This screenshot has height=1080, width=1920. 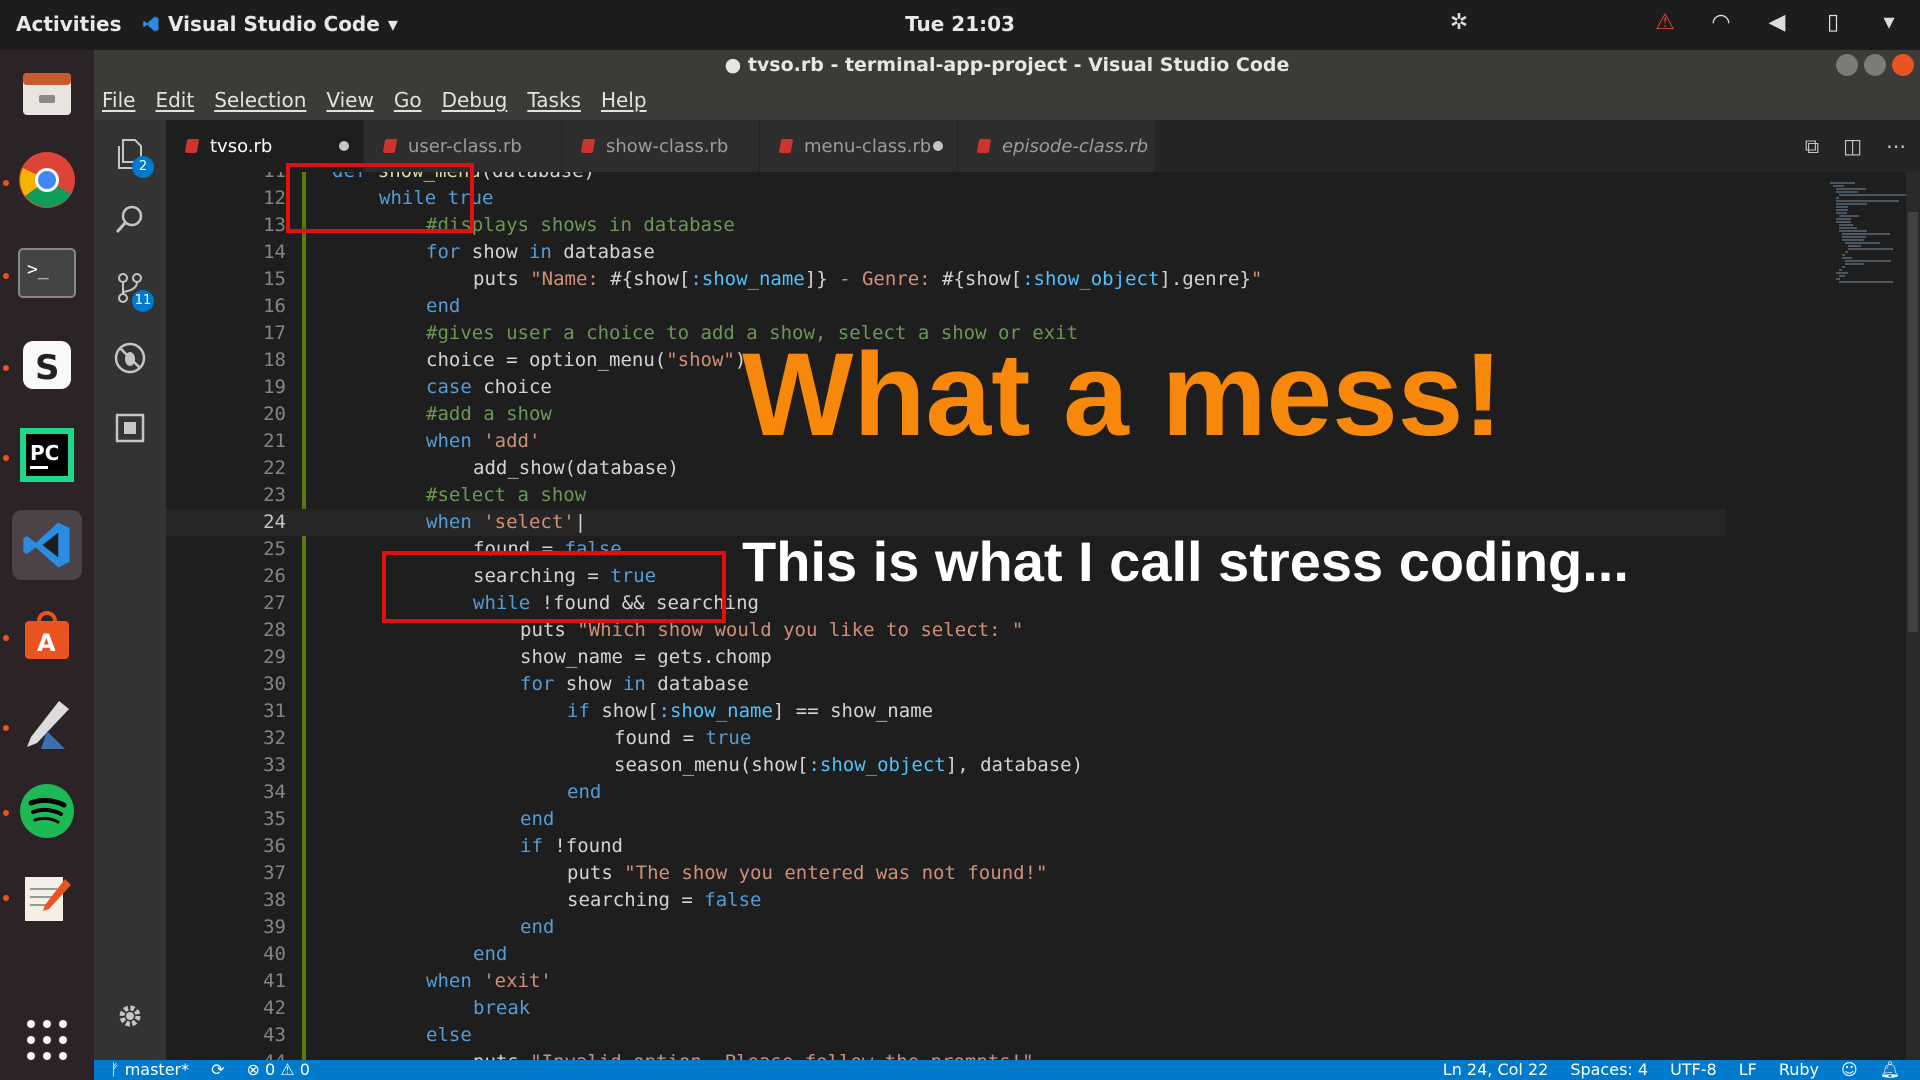 I want to click on volume-icon: ◀, so click(x=1777, y=23).